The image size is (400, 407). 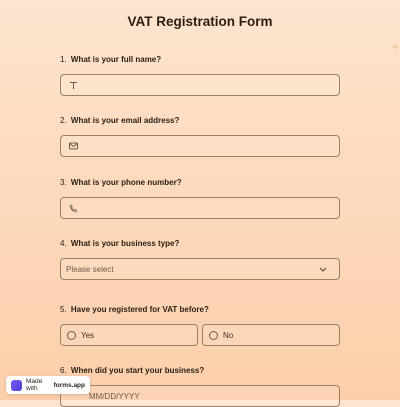 I want to click on select-placeholder: Please select, so click(x=90, y=269).